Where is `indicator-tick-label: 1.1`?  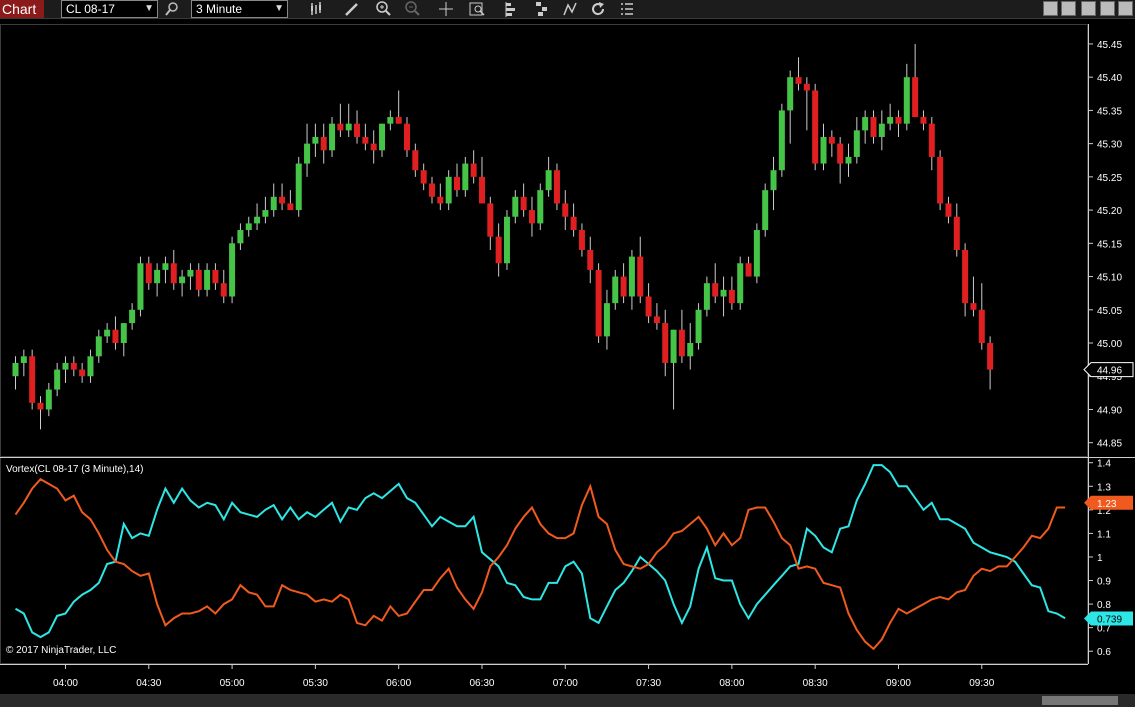
indicator-tick-label: 1.1 is located at coordinates (1104, 534).